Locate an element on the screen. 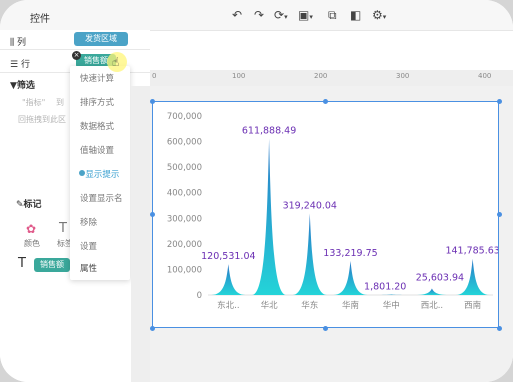 The height and width of the screenshot is (382, 513). column-label-text: 列 is located at coordinates (22, 43).